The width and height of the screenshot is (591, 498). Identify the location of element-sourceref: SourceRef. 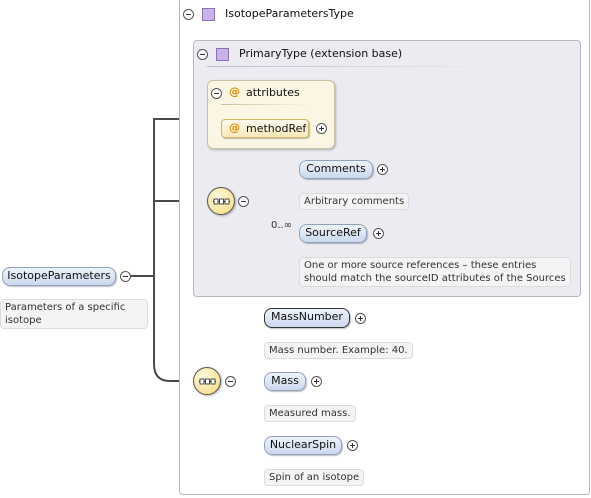
(333, 233).